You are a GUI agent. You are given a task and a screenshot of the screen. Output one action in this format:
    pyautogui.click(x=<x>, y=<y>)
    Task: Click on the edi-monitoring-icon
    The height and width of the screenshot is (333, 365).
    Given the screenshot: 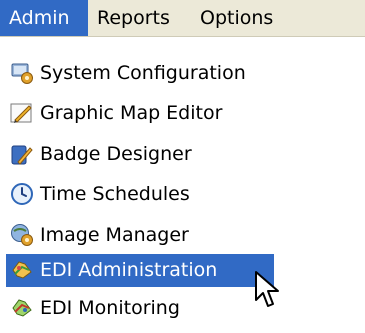 What is the action you would take?
    pyautogui.click(x=22, y=308)
    